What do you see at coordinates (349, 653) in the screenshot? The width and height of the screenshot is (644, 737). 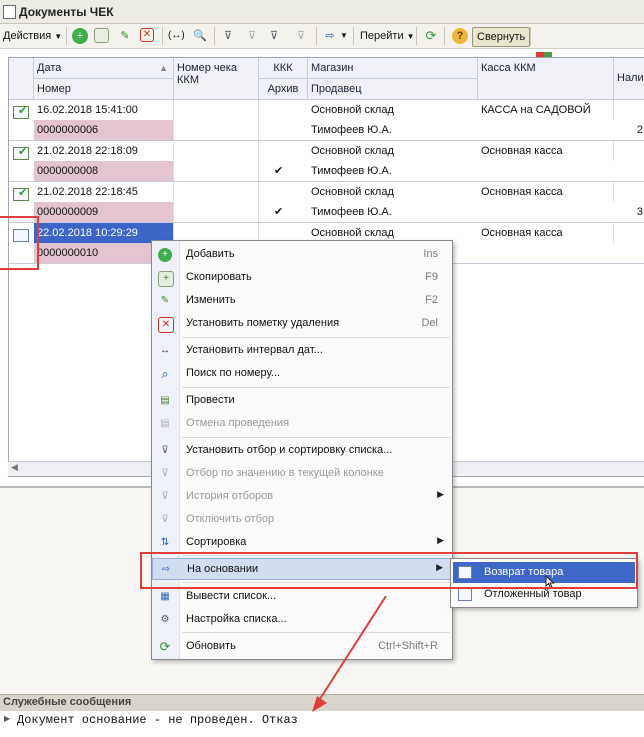 I see `annotation-arrow` at bounding box center [349, 653].